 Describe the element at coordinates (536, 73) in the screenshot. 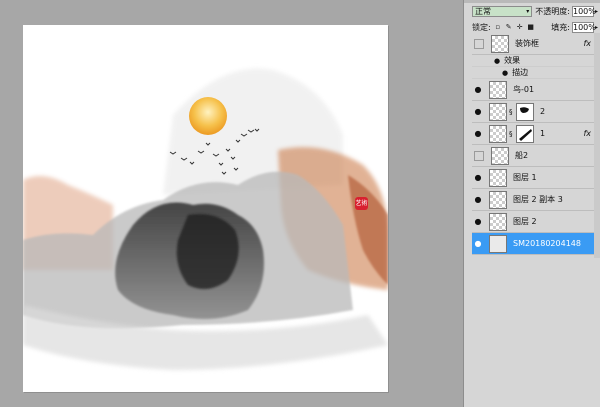

I see `stroke-effect-row: ● 描边` at that location.